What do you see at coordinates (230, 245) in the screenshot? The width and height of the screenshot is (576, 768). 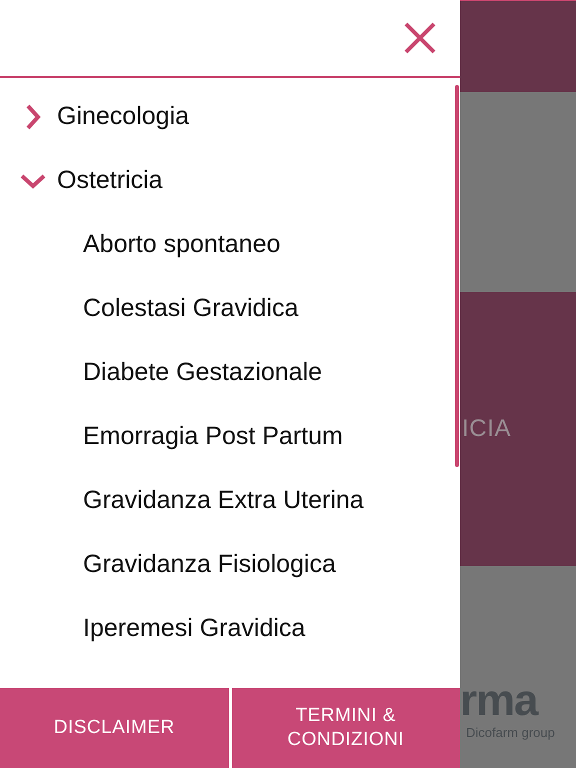 I see `subcategory-item: Aborto spontaneo` at bounding box center [230, 245].